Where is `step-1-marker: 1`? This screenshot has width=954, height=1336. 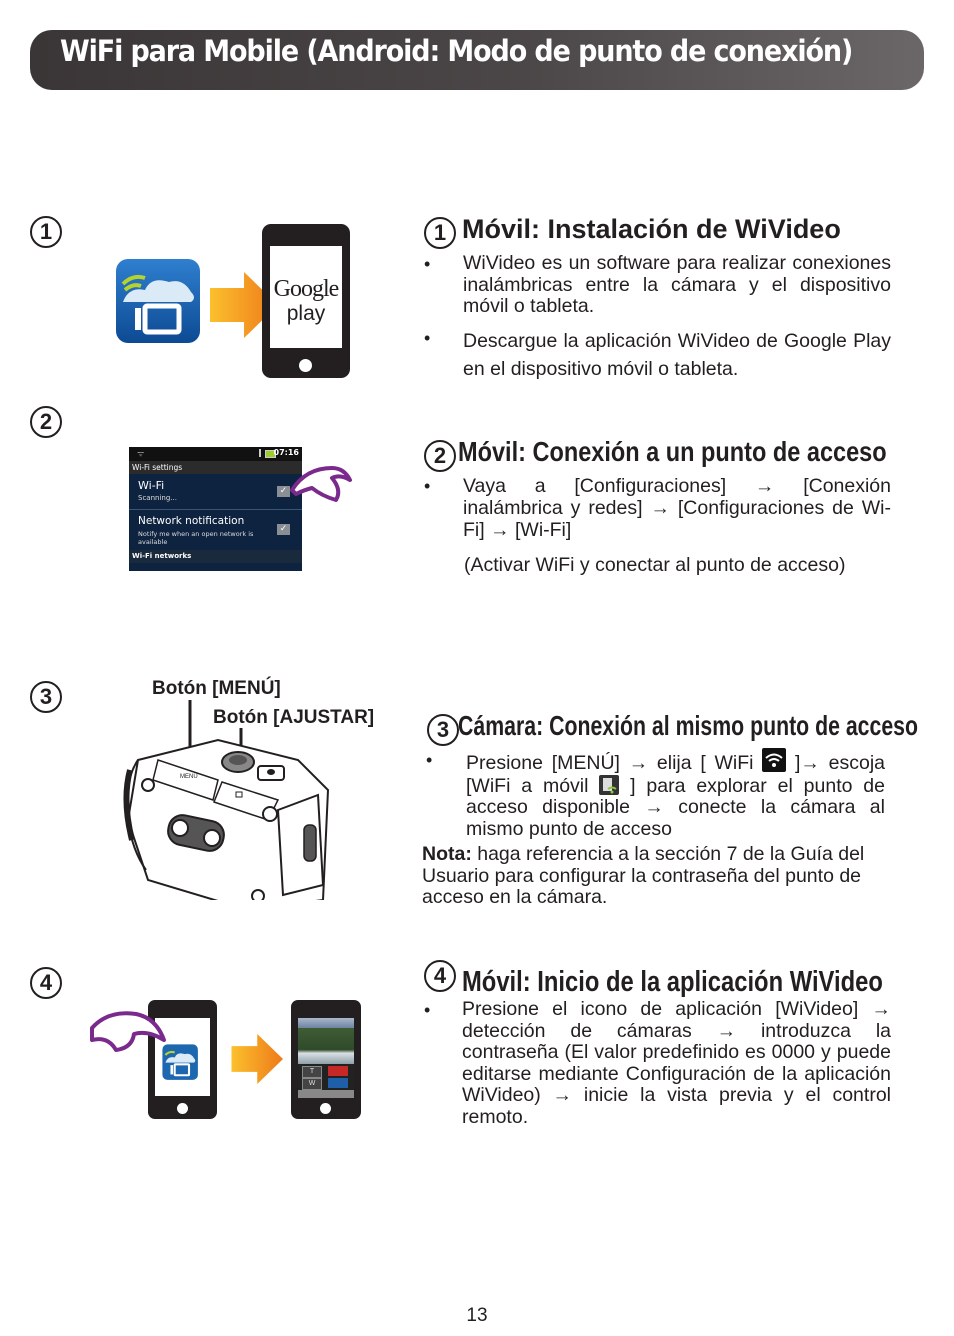
step-1-marker: 1 is located at coordinates (46, 232).